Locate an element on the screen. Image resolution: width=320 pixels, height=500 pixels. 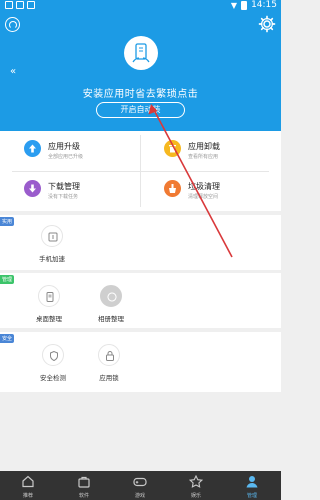
feature-subtitle: 没有下载任务 is located at coordinates (63, 197).